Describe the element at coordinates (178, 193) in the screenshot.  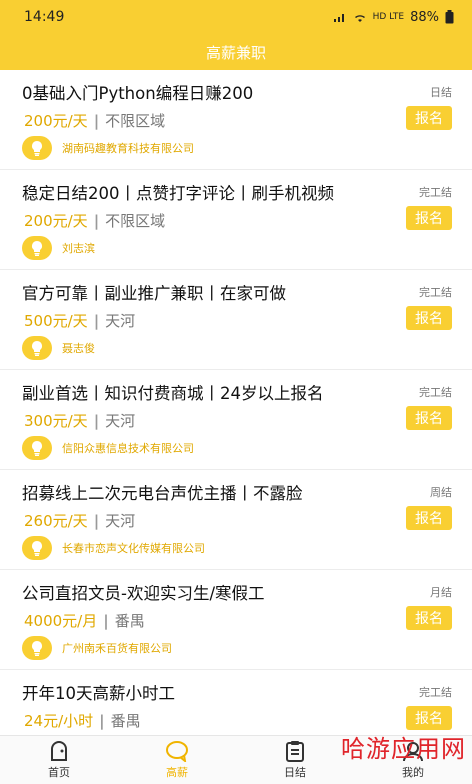
I see `job-title: 稳定日结200丨点赞打字评论丨刷手机视频` at that location.